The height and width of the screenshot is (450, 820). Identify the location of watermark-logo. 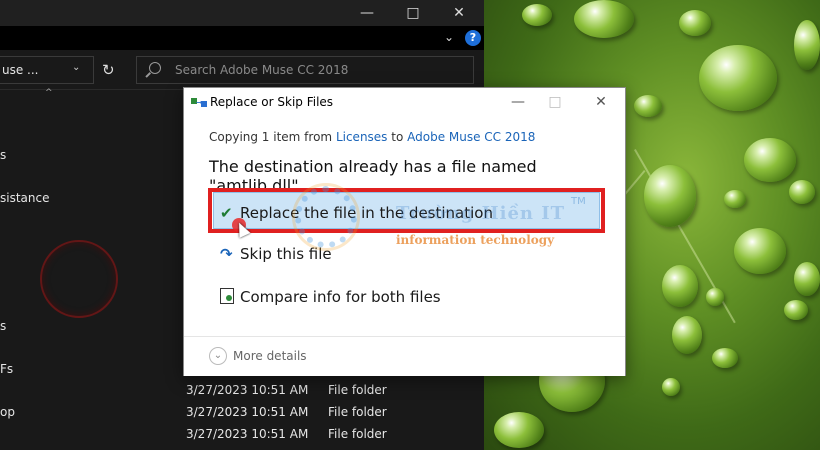
(326, 217).